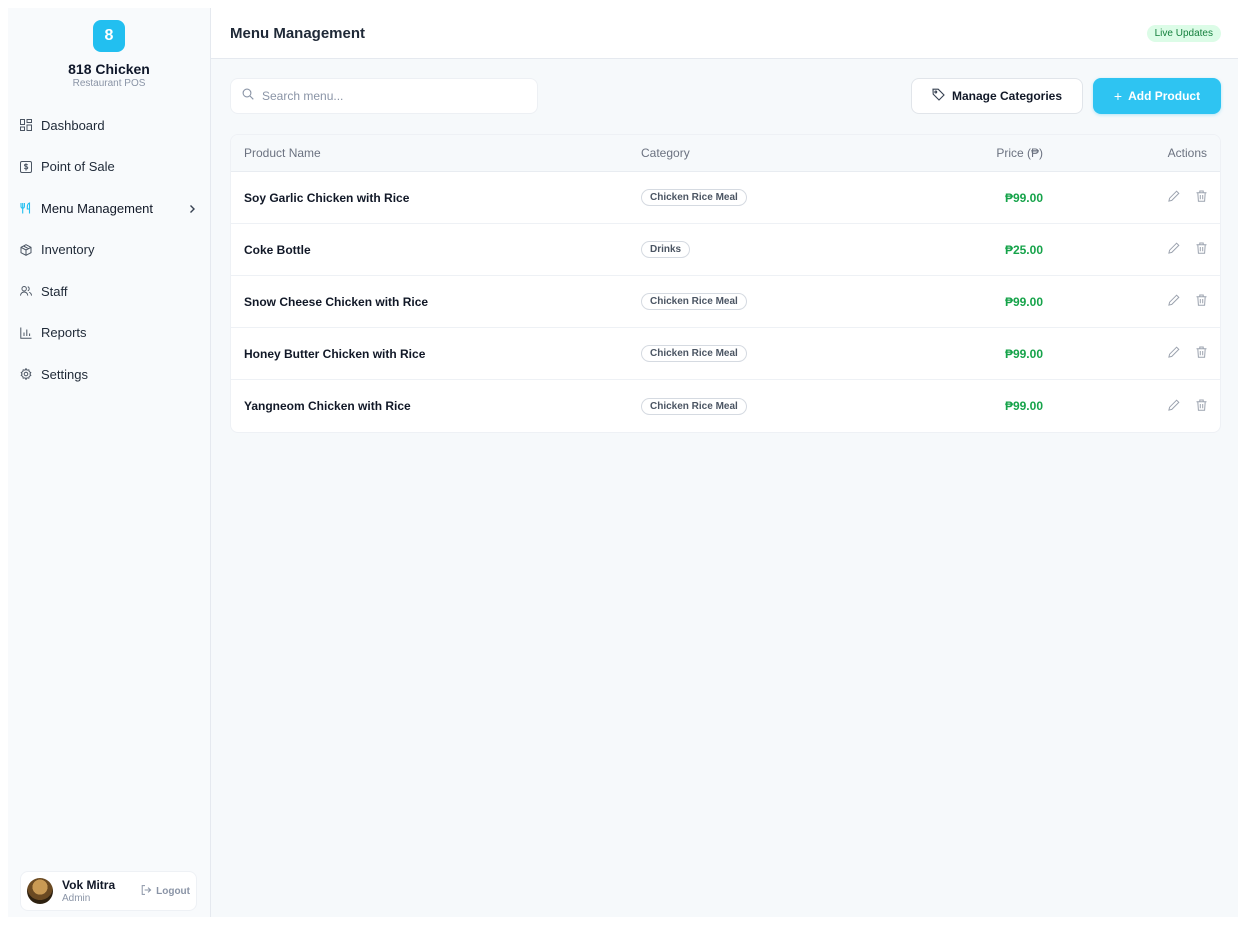  I want to click on sidebar-item-dashboard: Dashboard, so click(109, 125).